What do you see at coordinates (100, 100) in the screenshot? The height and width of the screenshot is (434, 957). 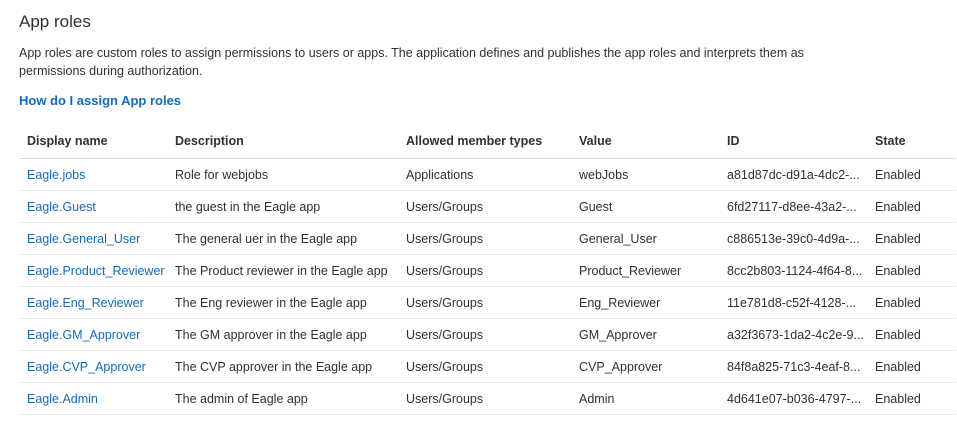 I see `assign-app-roles-help-link: How do I assign App roles` at bounding box center [100, 100].